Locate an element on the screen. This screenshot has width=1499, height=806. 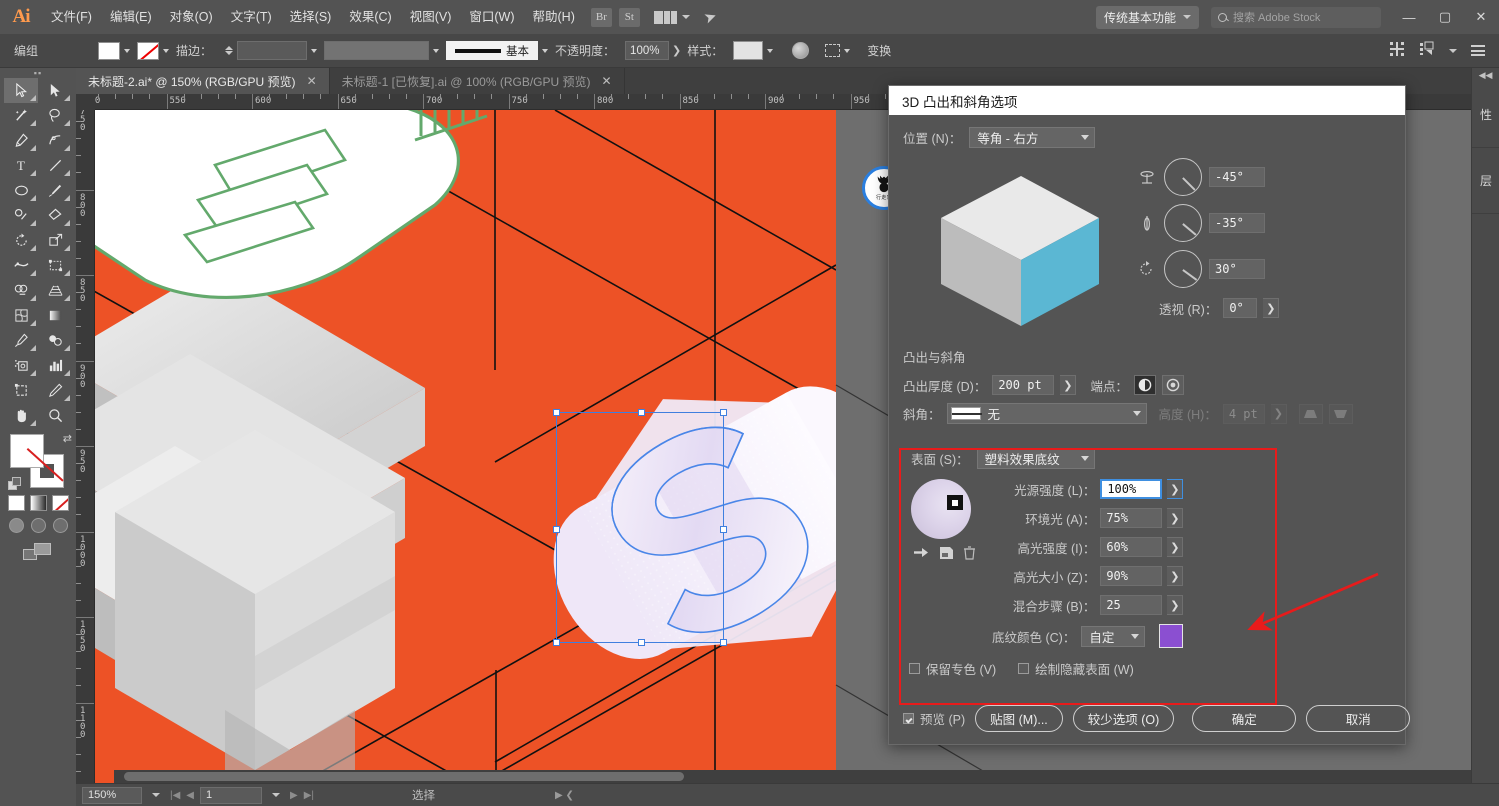
document-tab-2: 未标题-1 [已恢复].ai @ 100% (RGB/GPU 预览) ✕ is located at coordinates (477, 81).